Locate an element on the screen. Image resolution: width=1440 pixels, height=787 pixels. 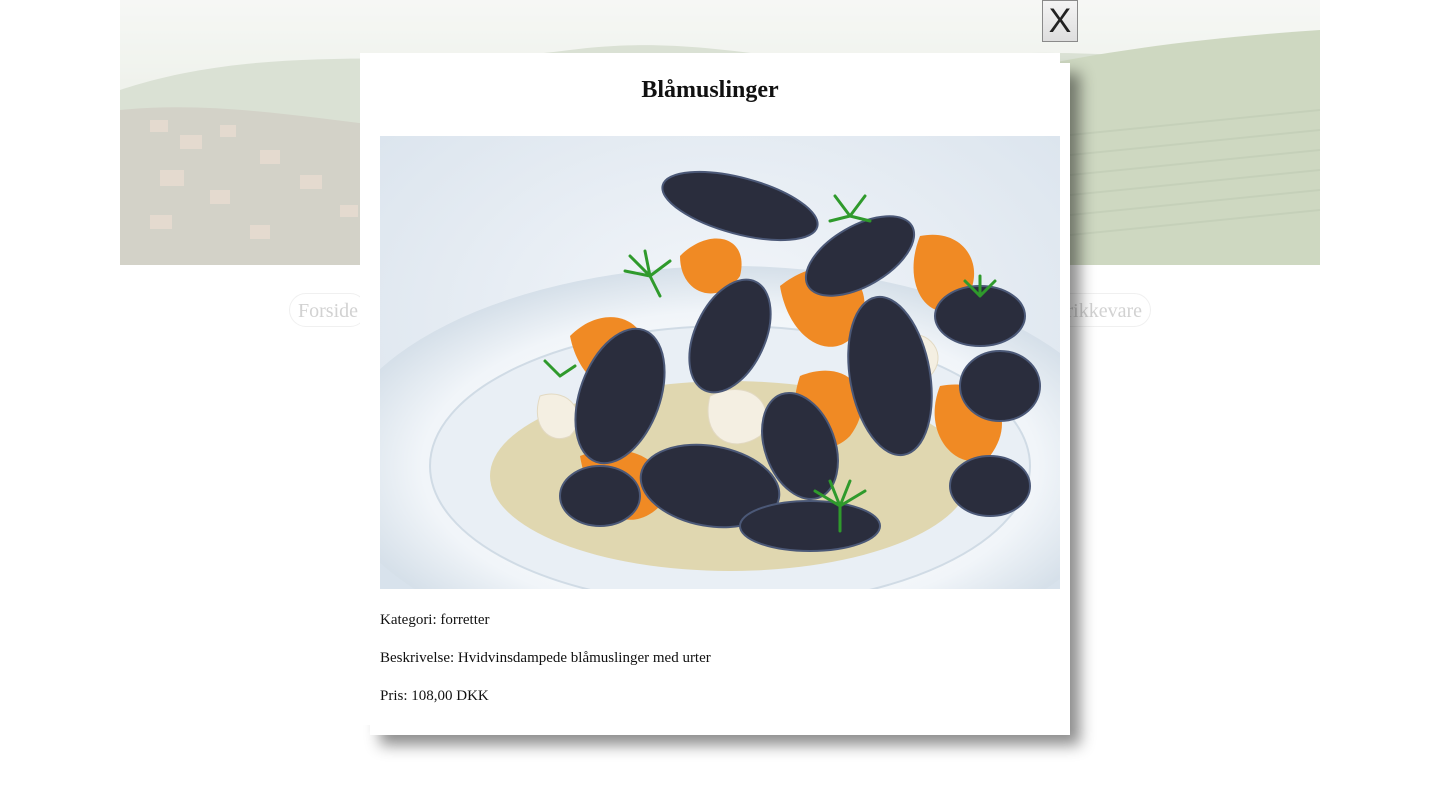
nav-item-forside: Forside is located at coordinates (328, 310).